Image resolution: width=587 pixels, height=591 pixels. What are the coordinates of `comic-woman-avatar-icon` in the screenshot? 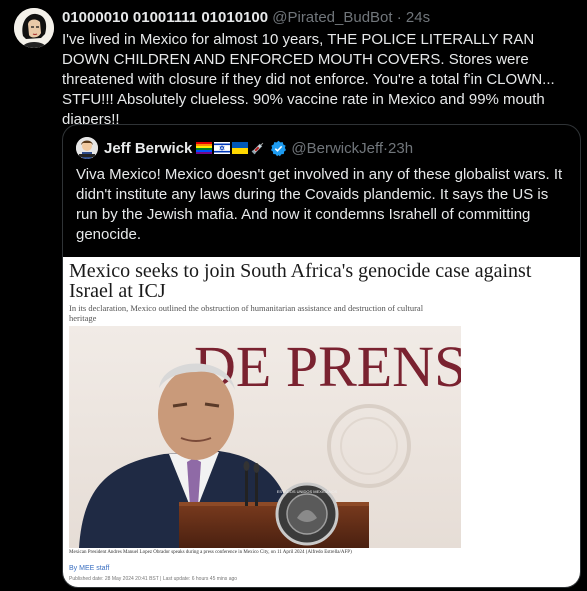 It's located at (34, 28).